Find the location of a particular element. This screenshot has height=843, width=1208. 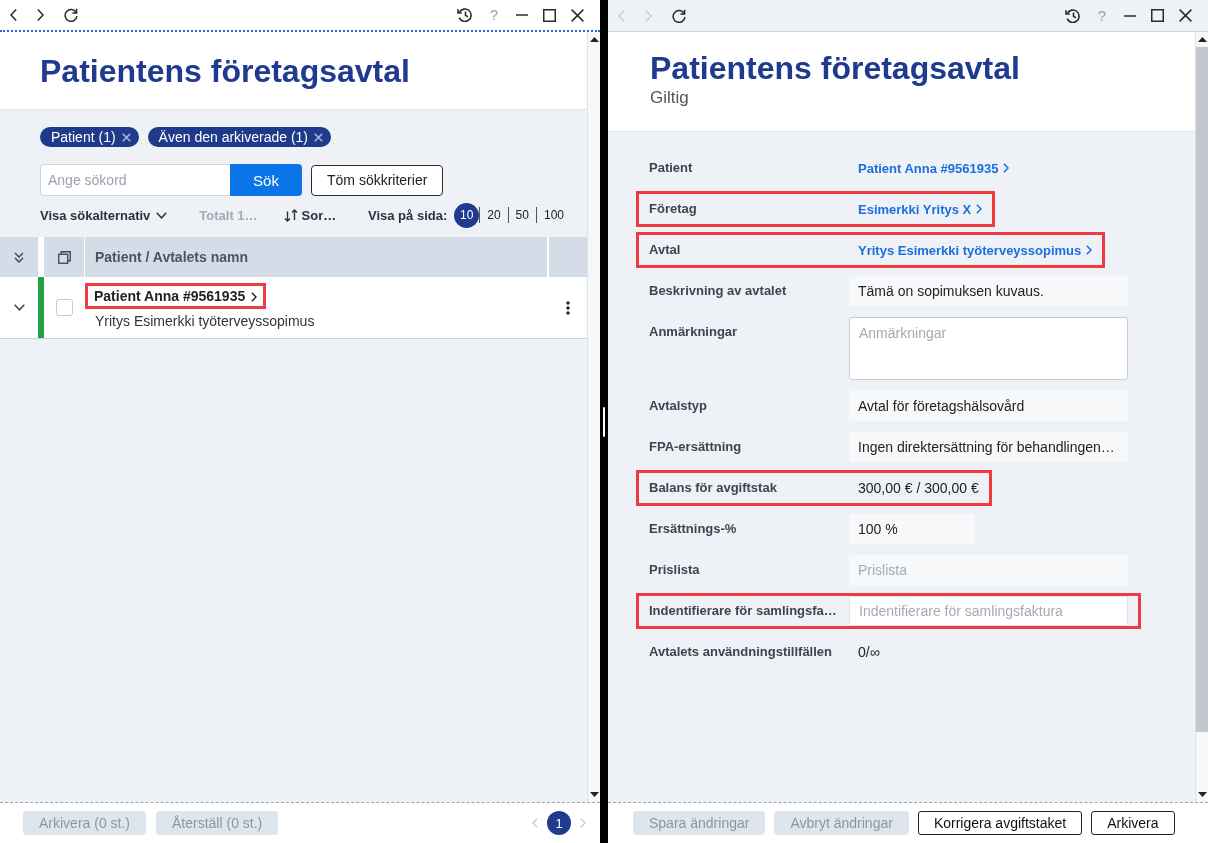

read-only-field: Avtal för företagshälsovård is located at coordinates (988, 406).